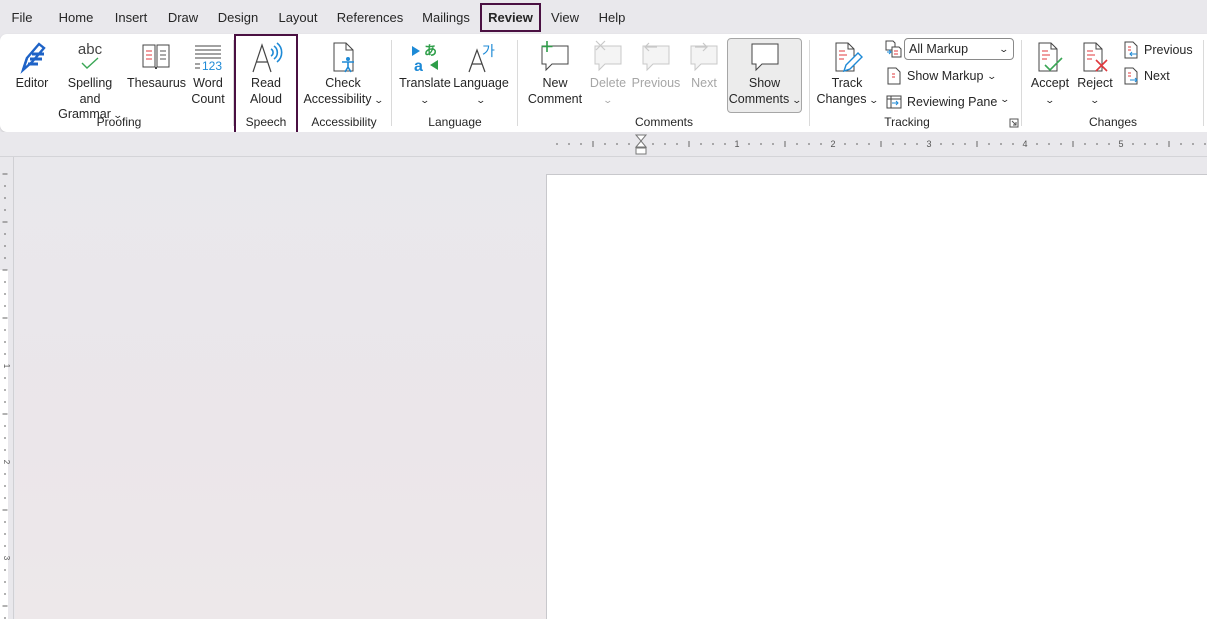 The width and height of the screenshot is (1207, 619). What do you see at coordinates (1131, 76) in the screenshot?
I see `next-change-icon` at bounding box center [1131, 76].